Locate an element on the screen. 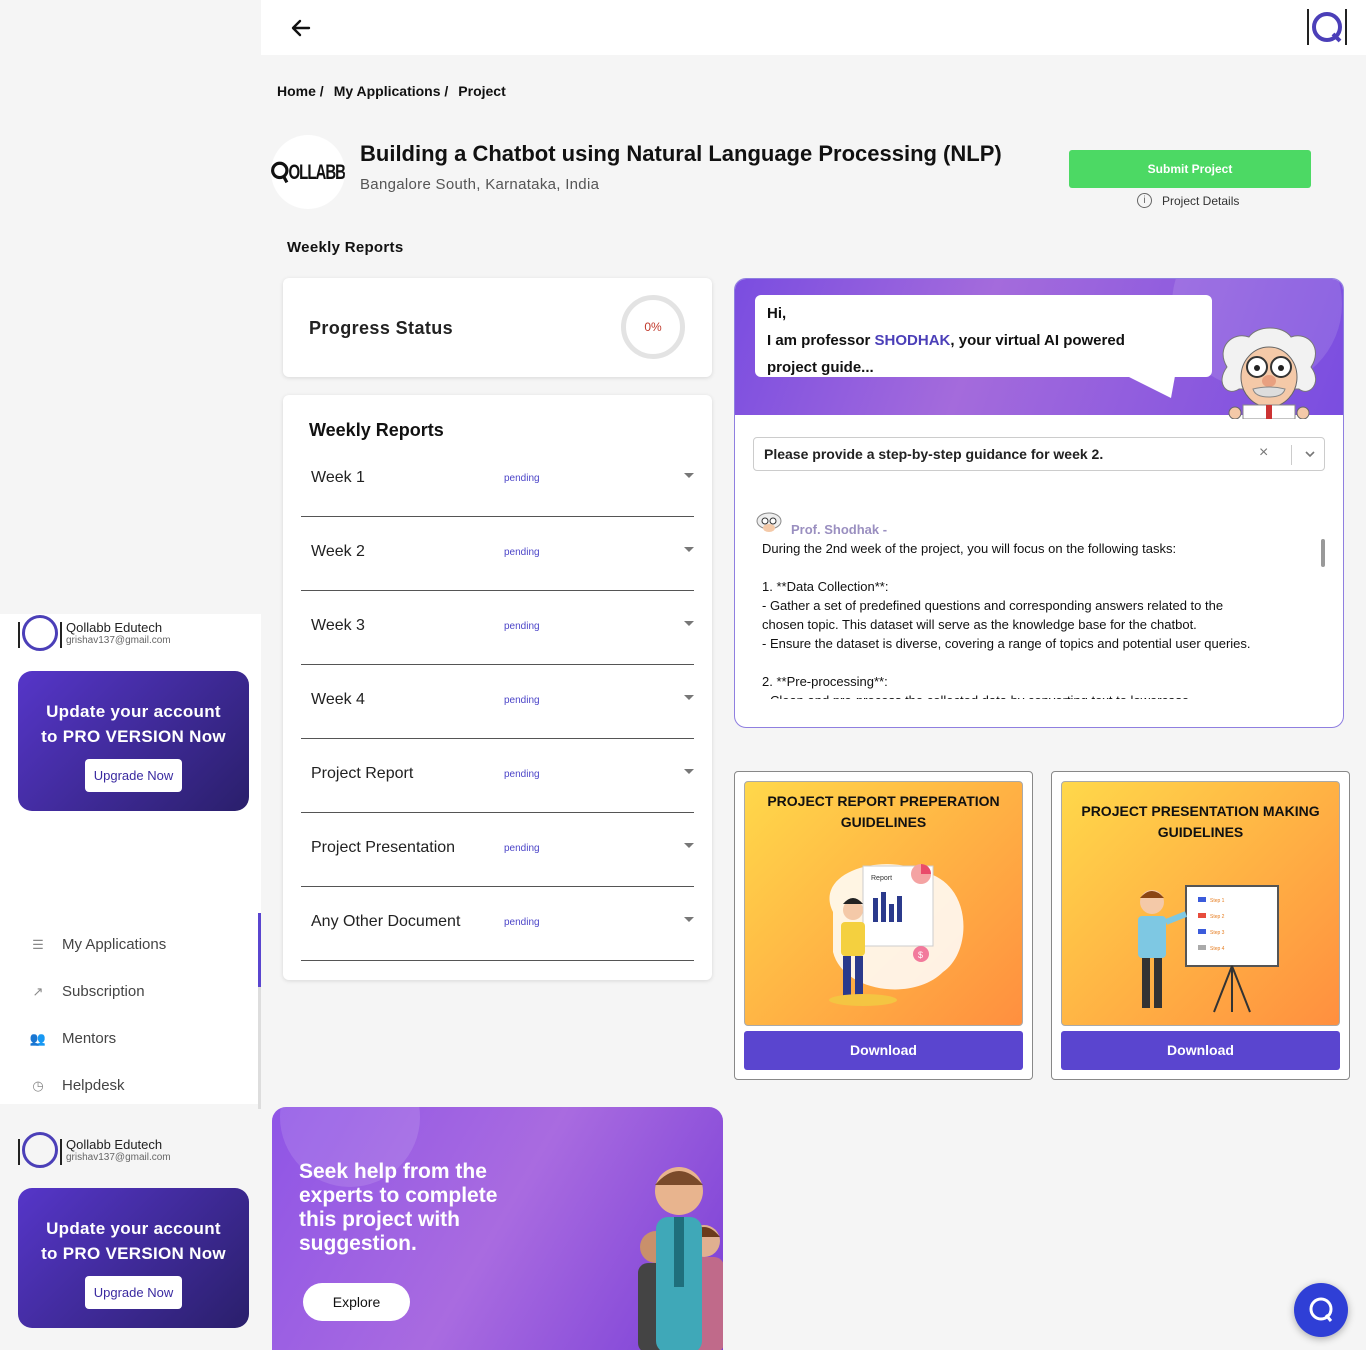 This screenshot has width=1366, height=1350. explore-button: Explore is located at coordinates (356, 1302).